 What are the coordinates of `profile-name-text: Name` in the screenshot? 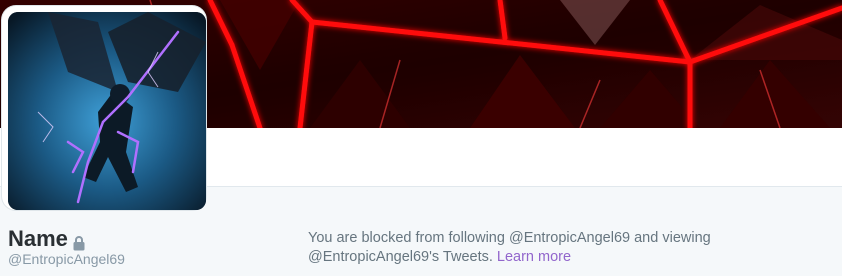 It's located at (38, 239).